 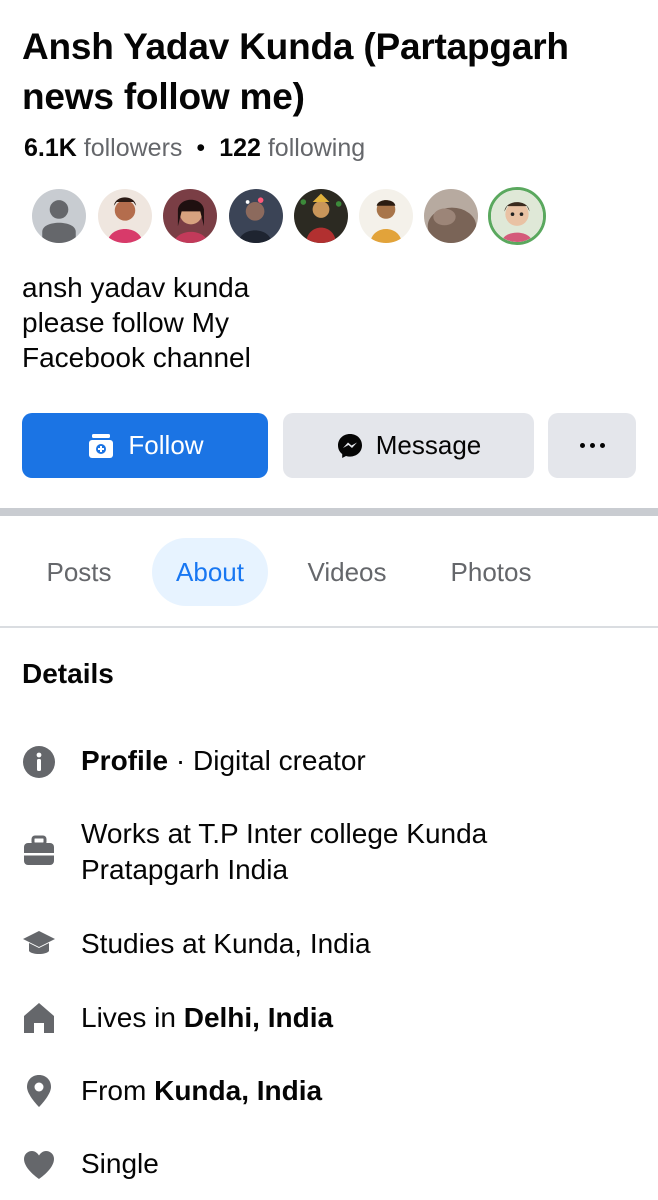 I want to click on tab-photos: Photos, so click(x=491, y=572).